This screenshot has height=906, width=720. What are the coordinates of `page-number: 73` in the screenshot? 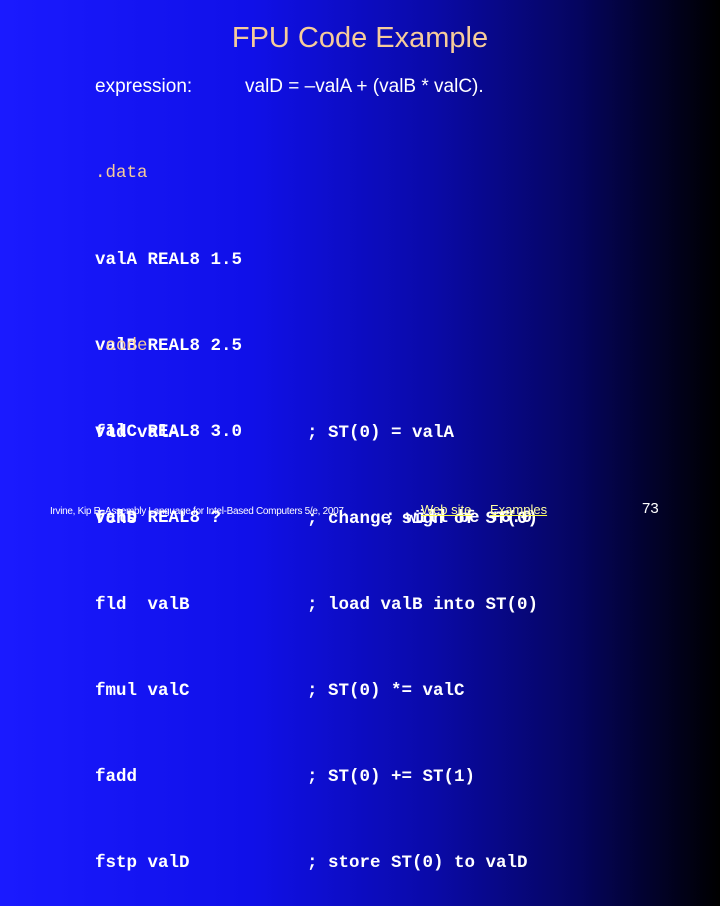 It's located at (650, 508).